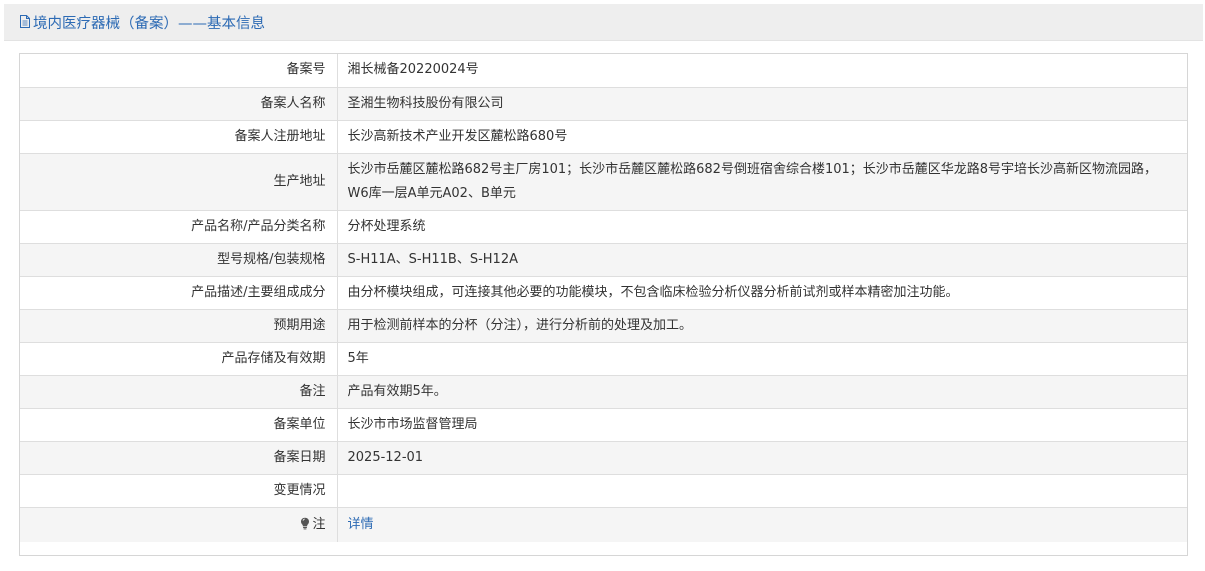 This screenshot has width=1205, height=571. Describe the element at coordinates (762, 491) in the screenshot. I see `row-value` at that location.